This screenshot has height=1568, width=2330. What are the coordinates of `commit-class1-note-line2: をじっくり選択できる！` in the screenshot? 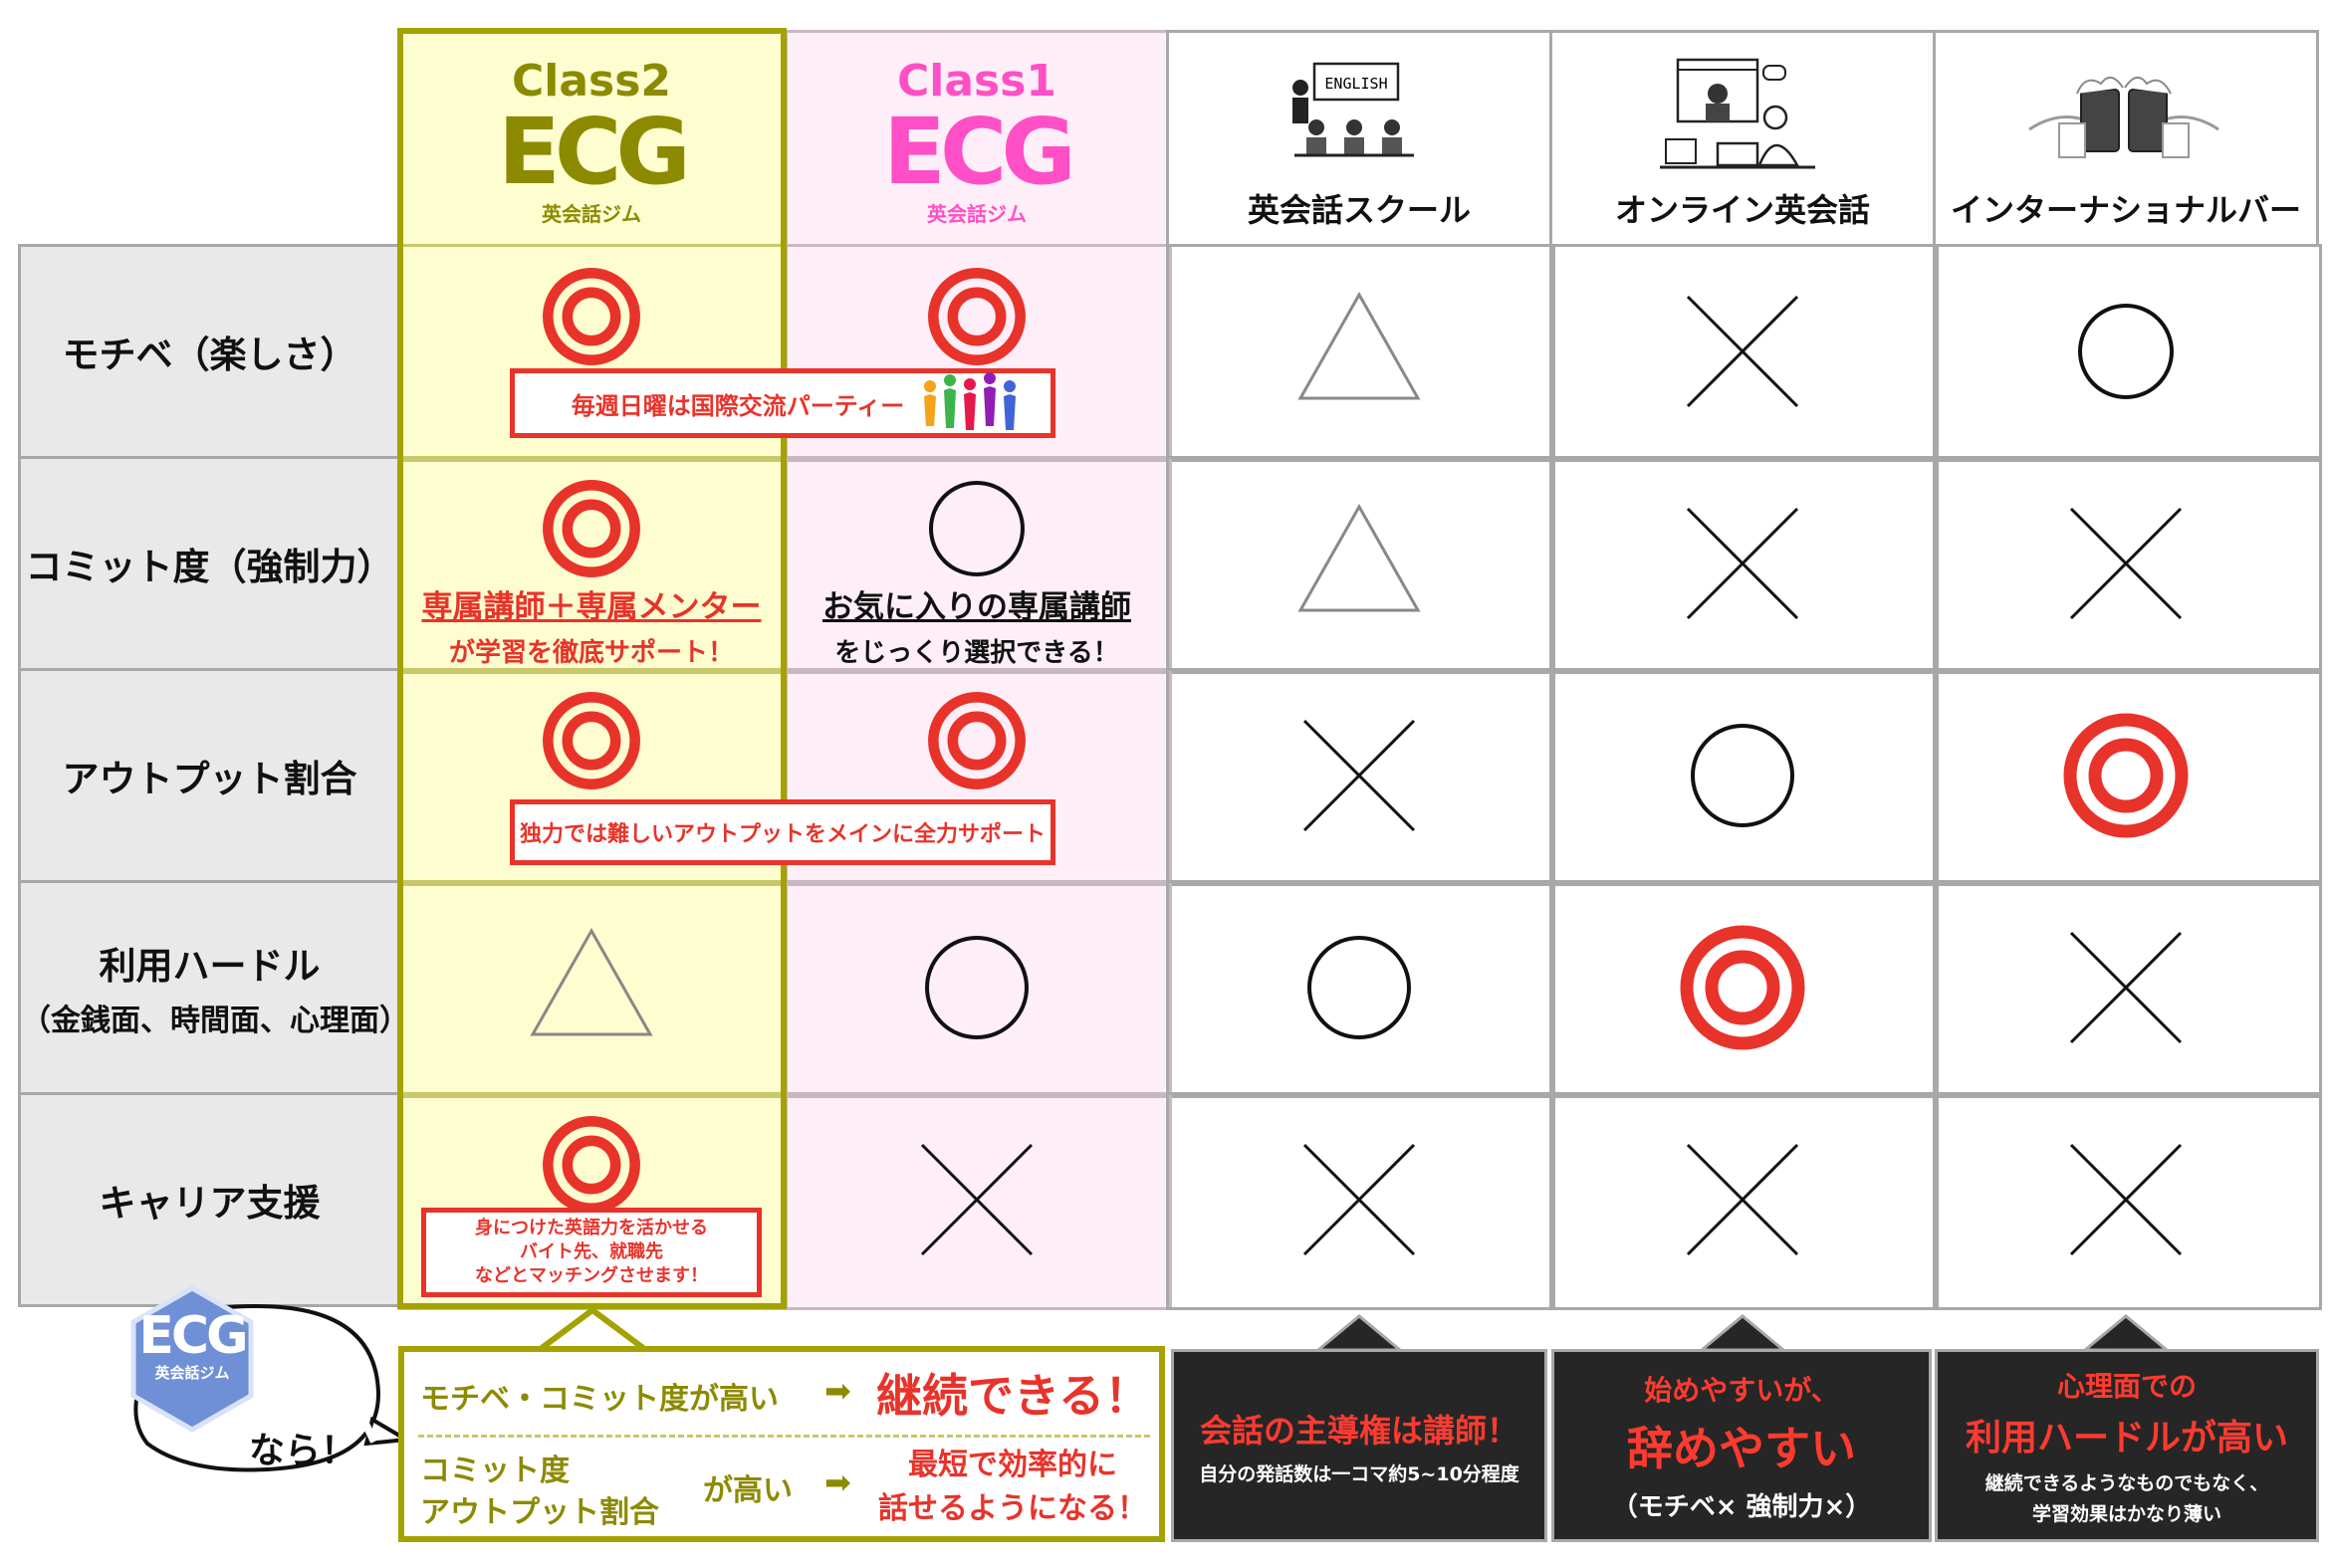 It's located at (977, 653).